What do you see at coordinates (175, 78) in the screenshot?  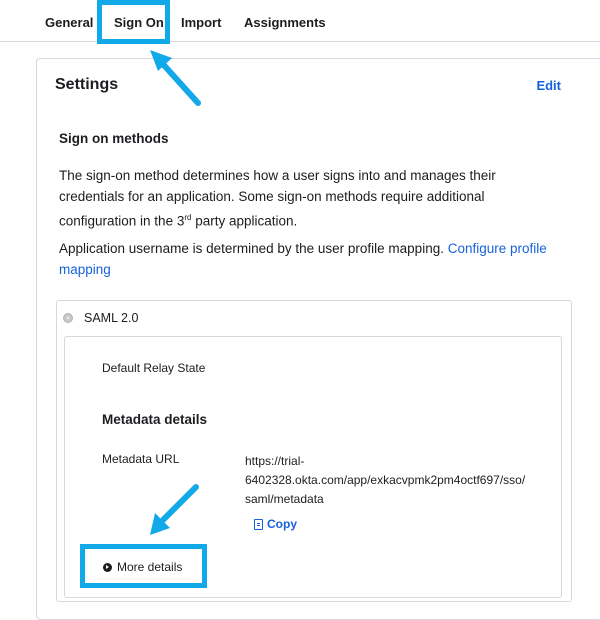 I see `arrow-to-sign-on-tab` at bounding box center [175, 78].